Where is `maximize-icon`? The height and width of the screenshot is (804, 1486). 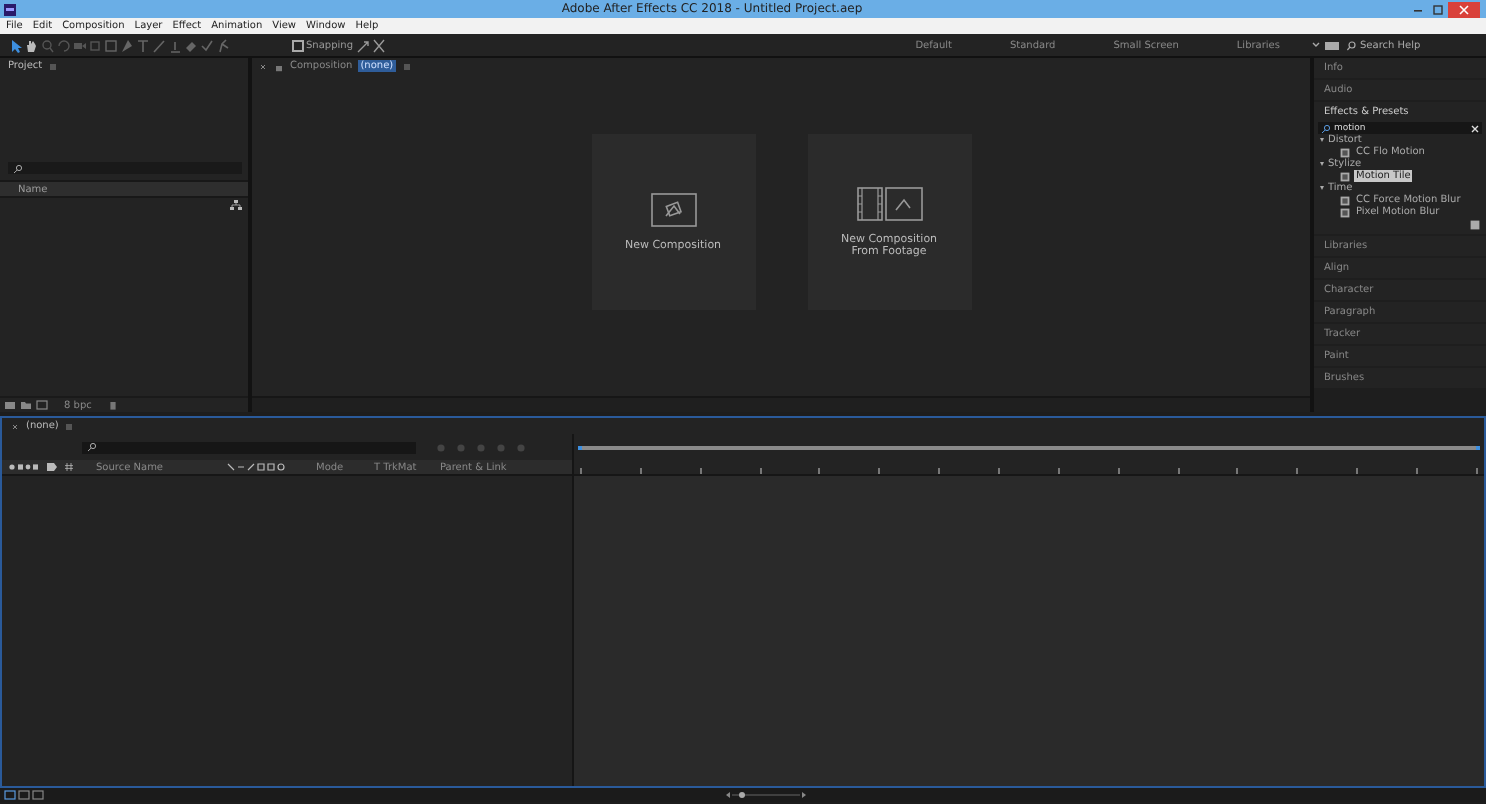
maximize-icon is located at coordinates (1438, 9).